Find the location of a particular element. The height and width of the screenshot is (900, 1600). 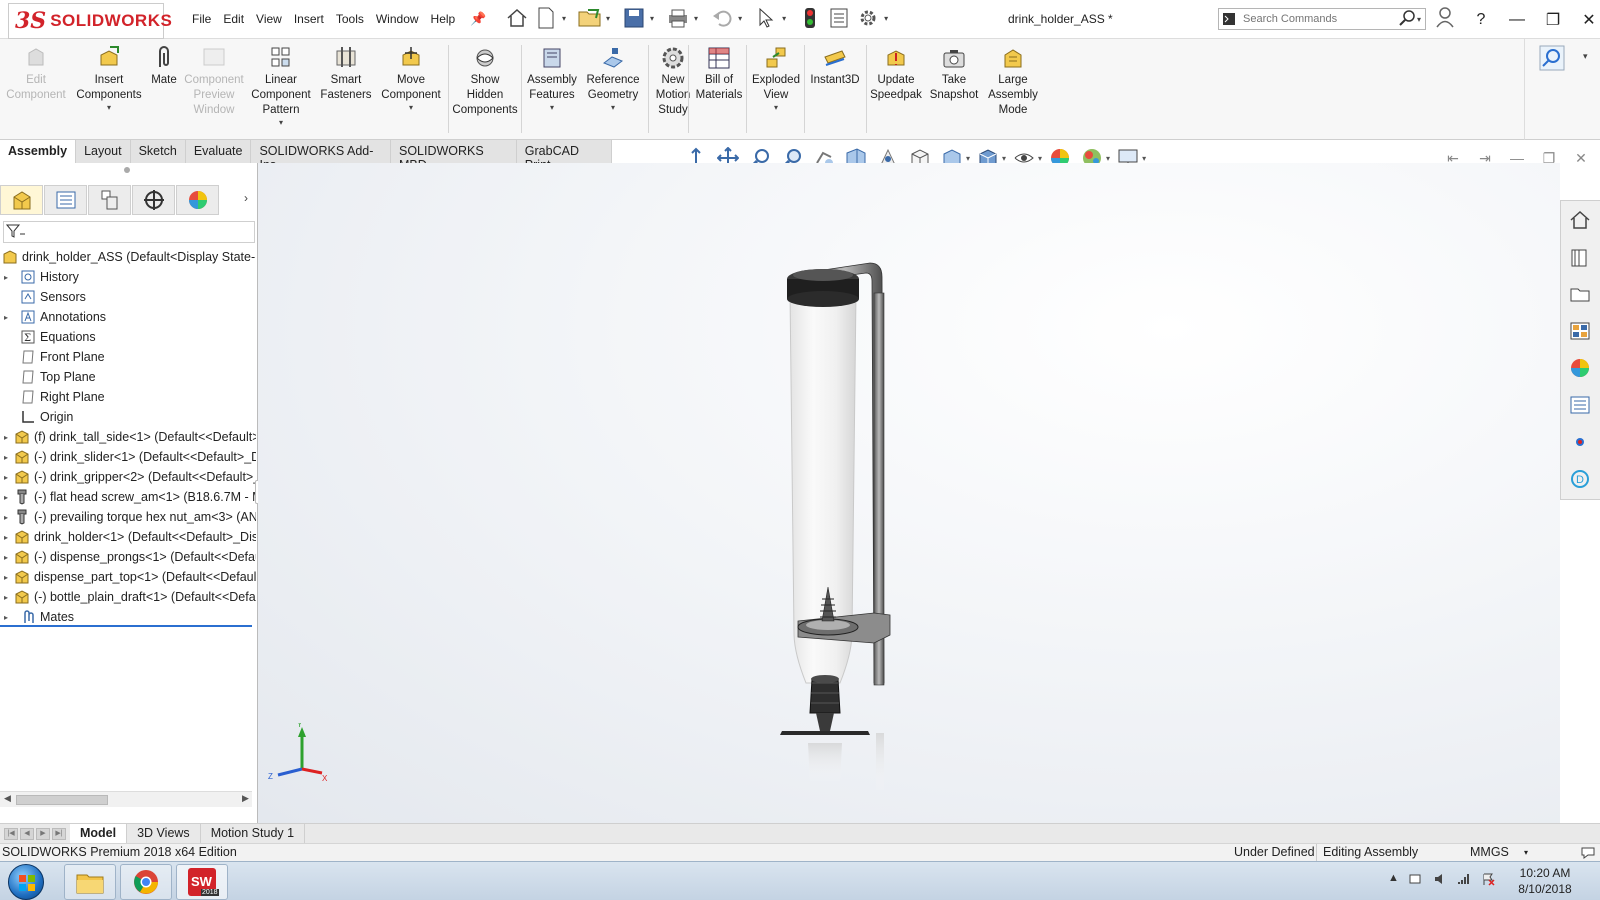

tree-item: Top Plane is located at coordinates (128, 377).